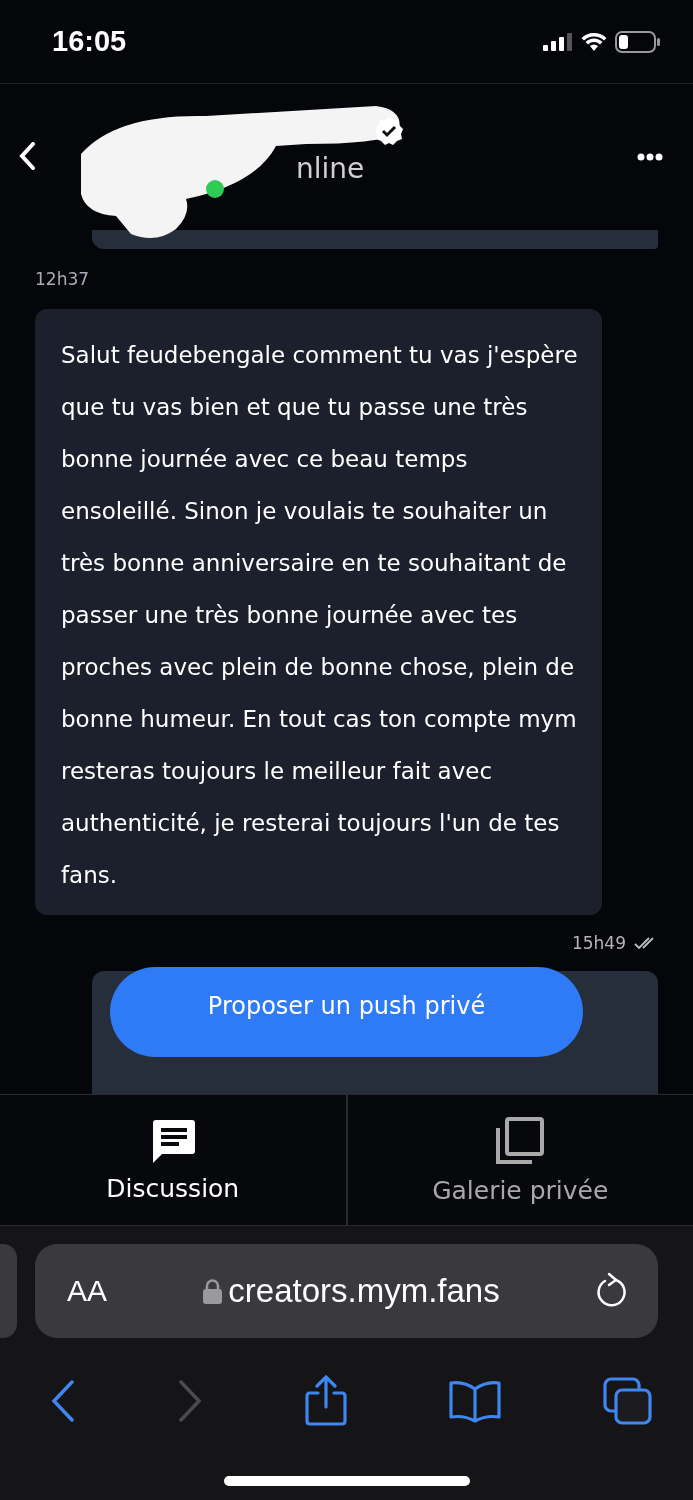 This screenshot has height=1500, width=693. I want to click on address-bar: AA creators.mym.fans, so click(346, 1291).